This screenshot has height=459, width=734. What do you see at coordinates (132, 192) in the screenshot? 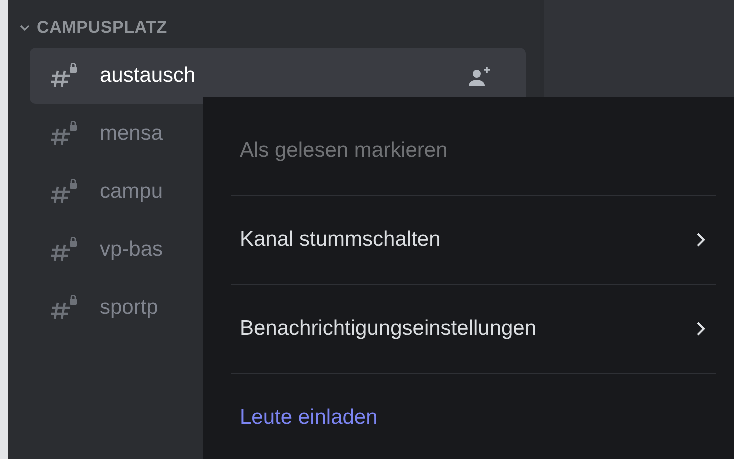
I see `channel-name: campu` at bounding box center [132, 192].